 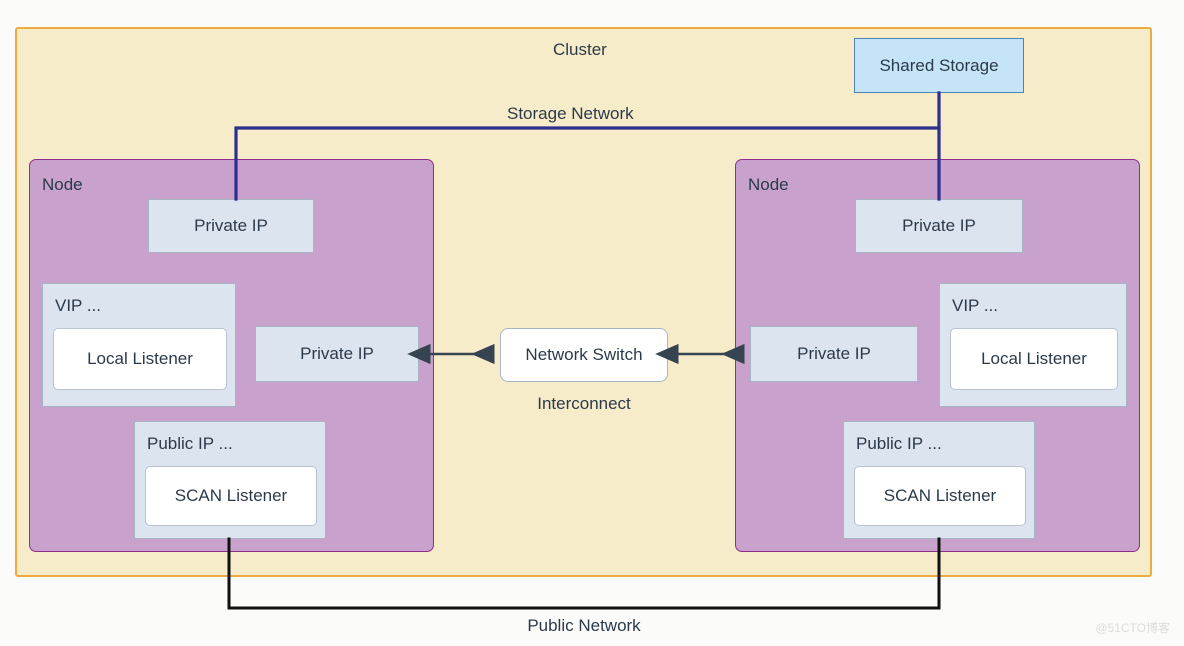 I want to click on node-right-vip-group: VIP ... Local Listener, so click(x=1033, y=345).